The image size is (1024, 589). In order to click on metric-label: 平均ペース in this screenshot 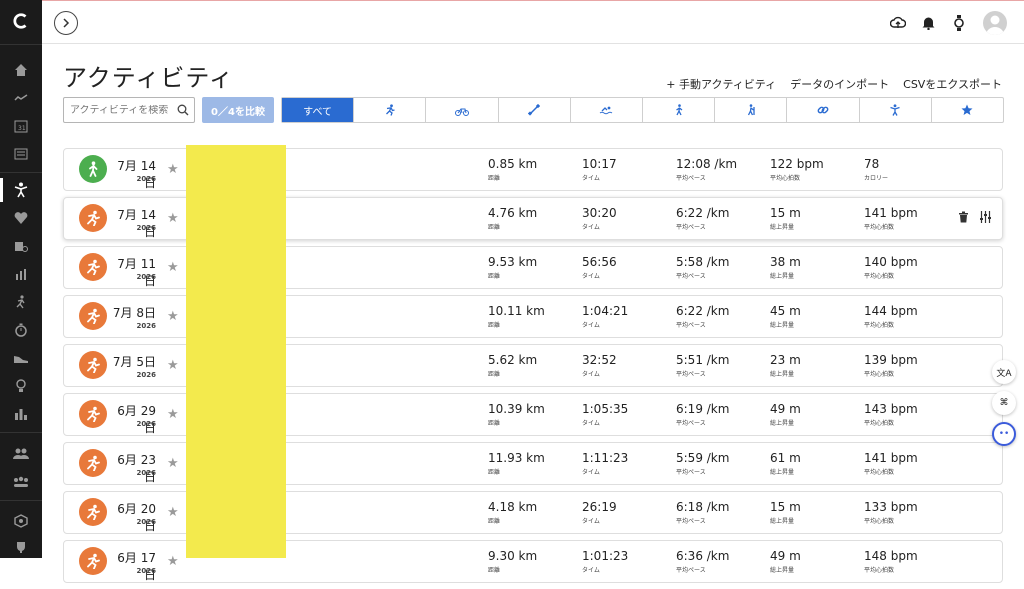, I will do `click(691, 521)`.